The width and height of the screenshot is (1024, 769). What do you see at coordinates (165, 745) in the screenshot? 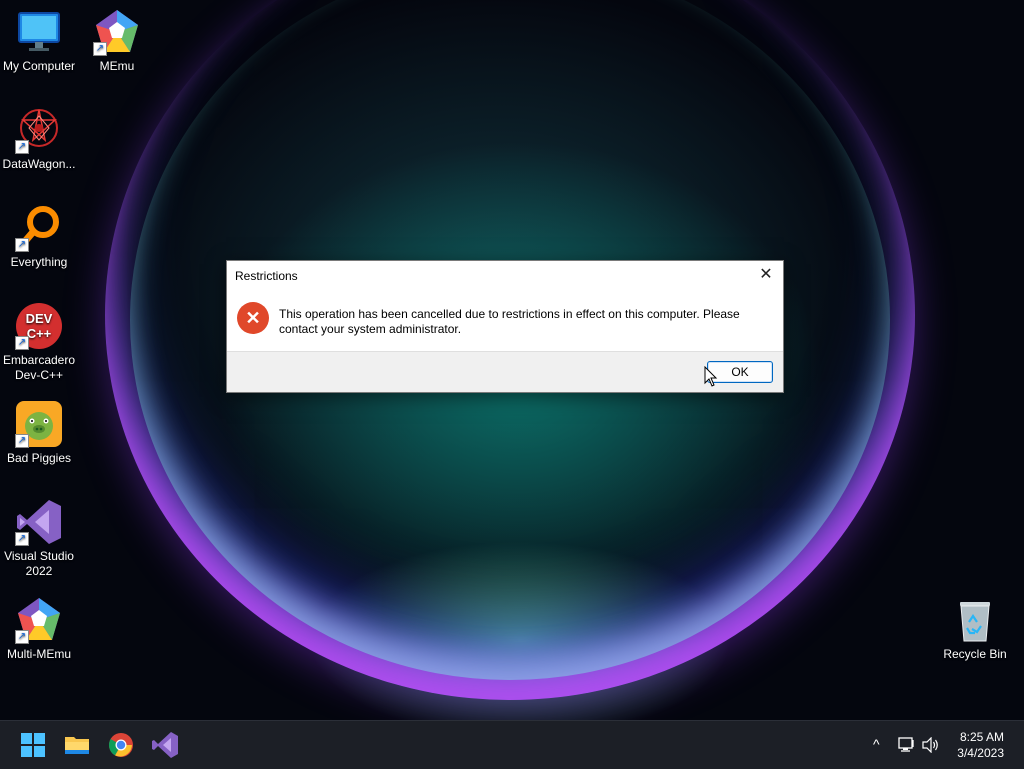
I see `visual-studio-icon` at bounding box center [165, 745].